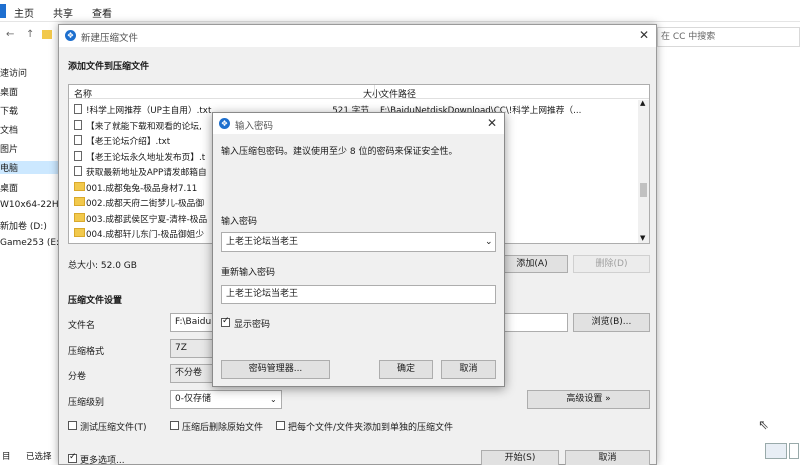  What do you see at coordinates (86, 352) in the screenshot?
I see `format-label: 压缩格式` at bounding box center [86, 352].